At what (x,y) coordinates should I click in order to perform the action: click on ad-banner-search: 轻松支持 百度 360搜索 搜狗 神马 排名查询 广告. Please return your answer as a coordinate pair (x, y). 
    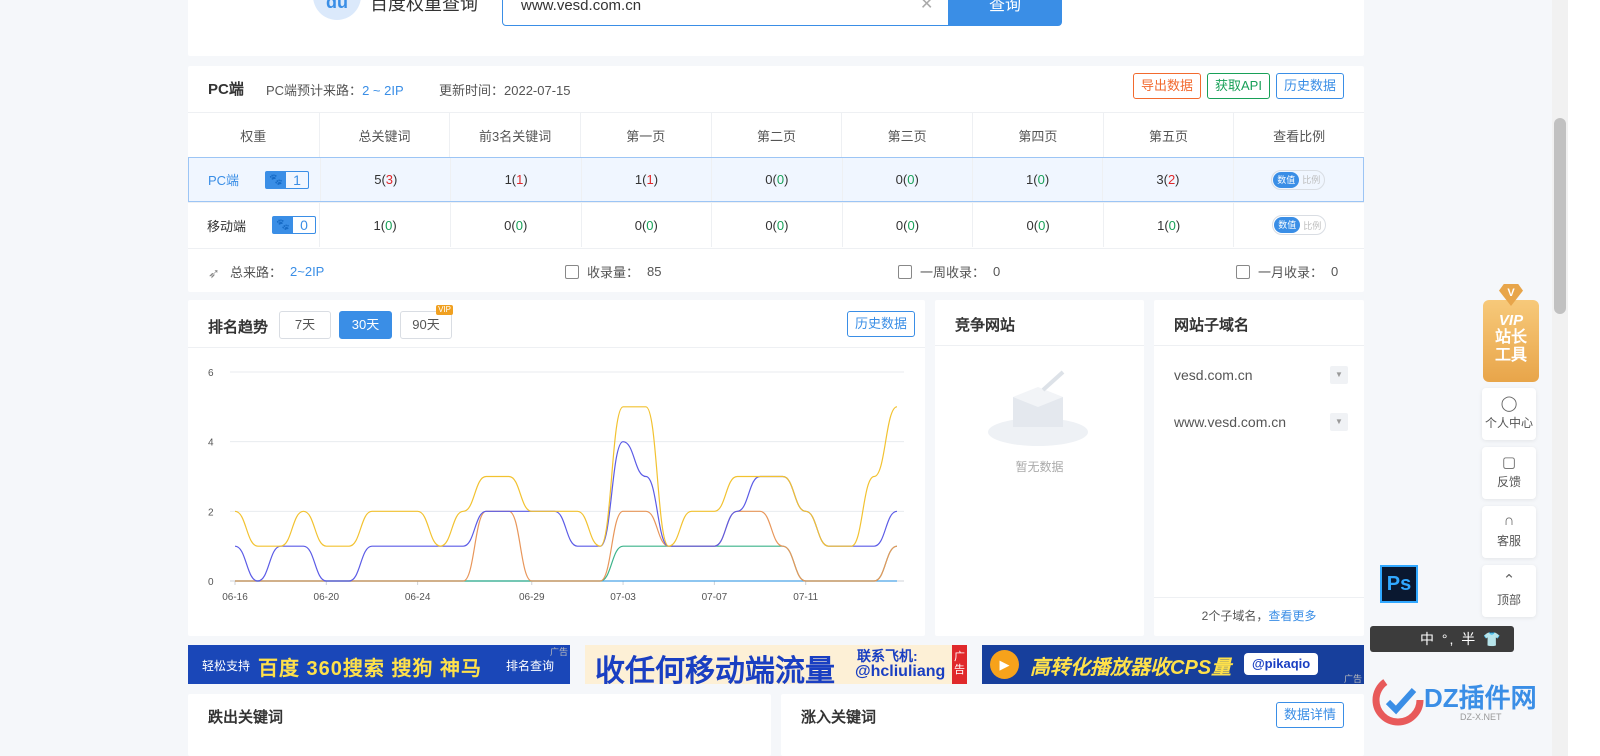
    Looking at the image, I should click on (379, 664).